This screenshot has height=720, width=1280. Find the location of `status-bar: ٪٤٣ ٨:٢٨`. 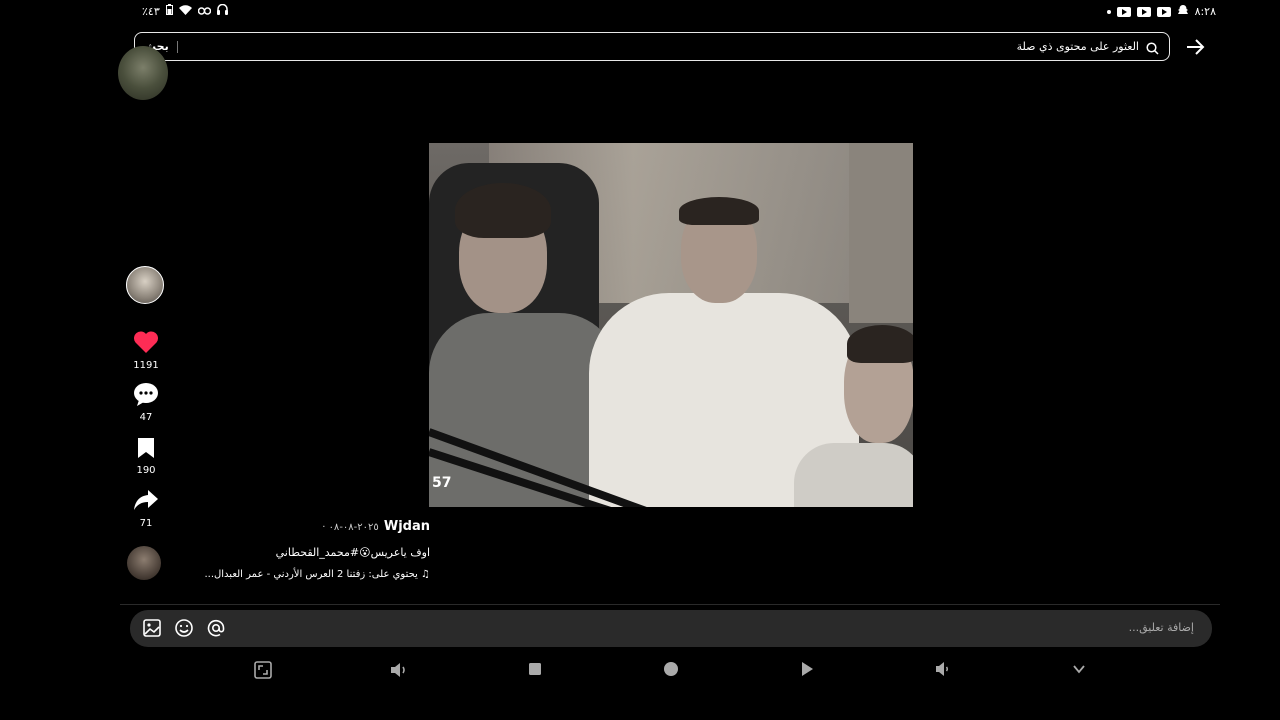

status-bar: ٪٤٣ ٨:٢٨ is located at coordinates (640, 12).